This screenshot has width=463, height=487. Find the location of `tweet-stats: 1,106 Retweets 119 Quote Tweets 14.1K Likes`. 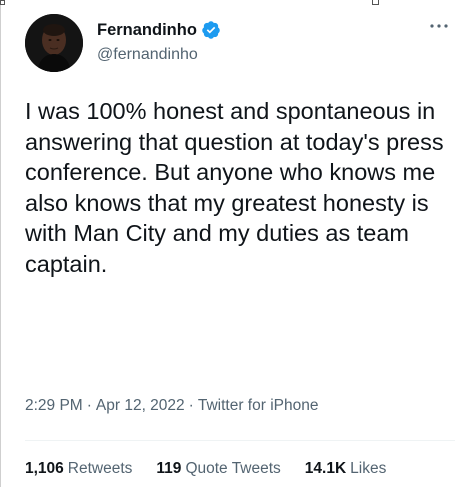

tweet-stats: 1,106 Retweets 119 Quote Tweets 14.1K Likes is located at coordinates (217, 469).